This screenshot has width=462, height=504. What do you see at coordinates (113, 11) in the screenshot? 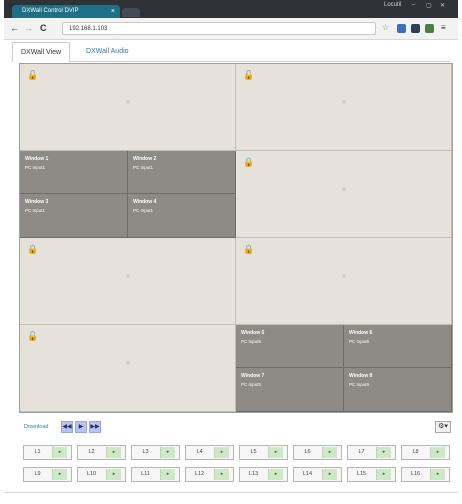
I see `close-tab-icon: ×` at bounding box center [113, 11].